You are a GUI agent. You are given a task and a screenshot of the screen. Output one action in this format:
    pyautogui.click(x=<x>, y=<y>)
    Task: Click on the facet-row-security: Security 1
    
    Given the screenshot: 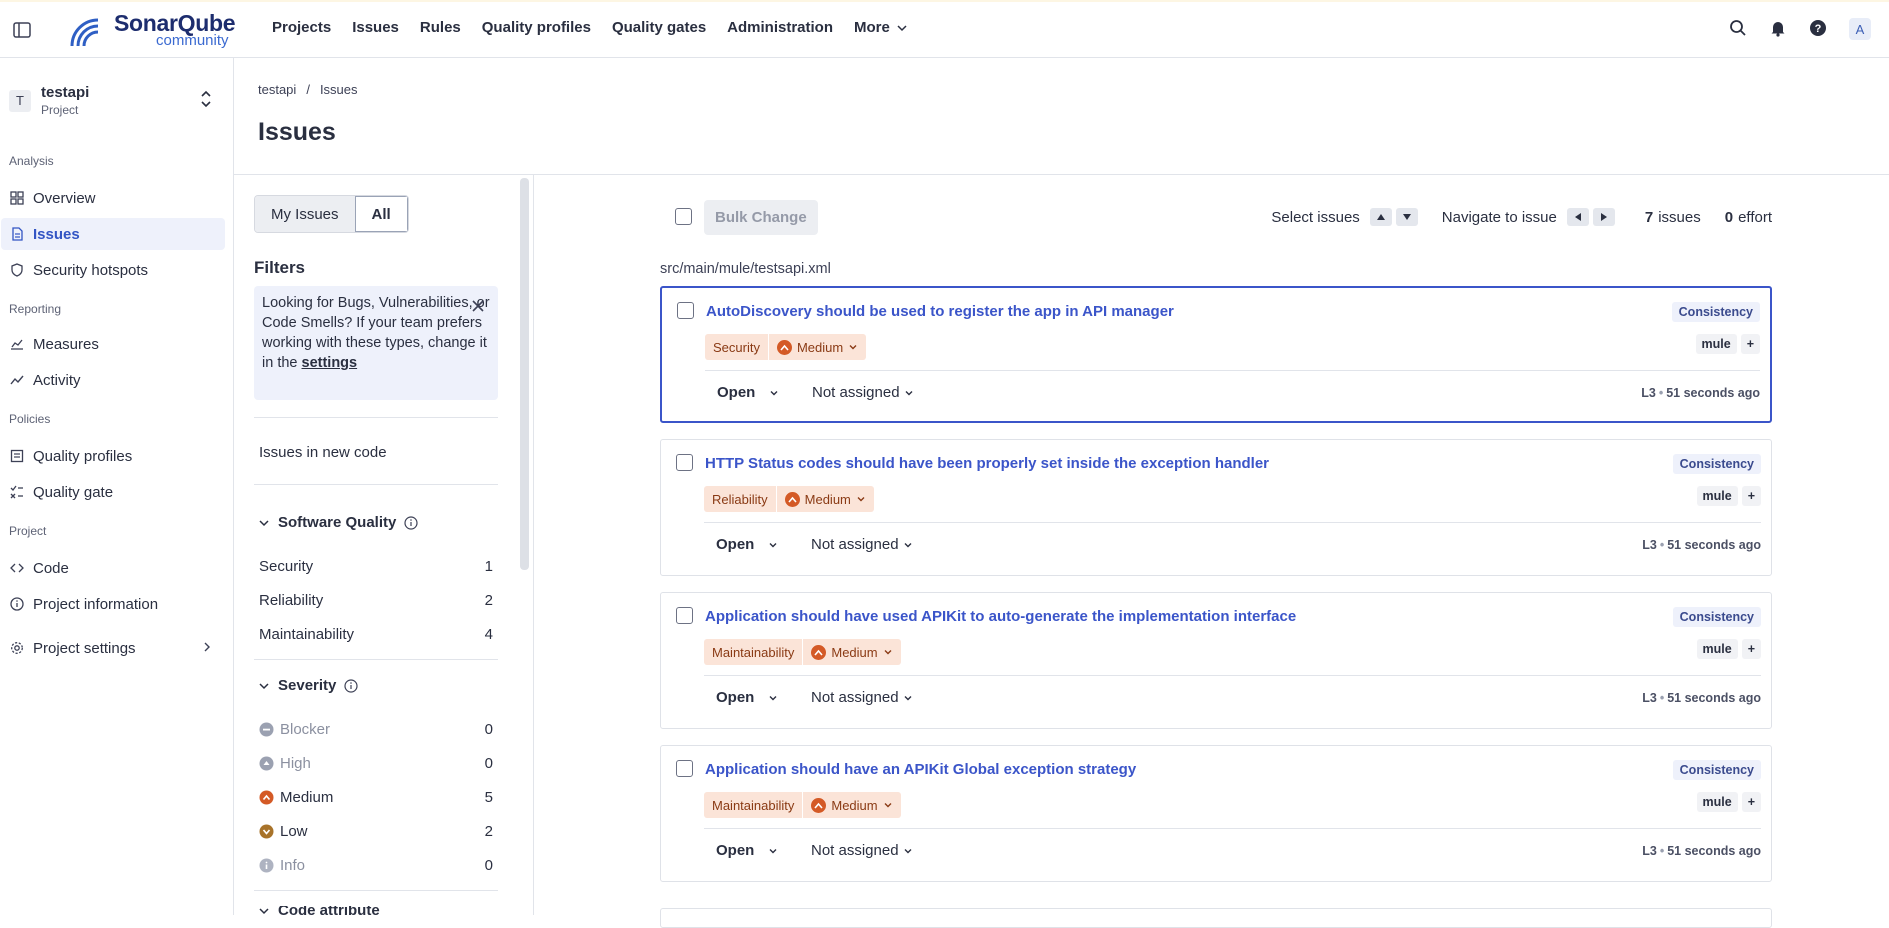 What is the action you would take?
    pyautogui.click(x=376, y=566)
    